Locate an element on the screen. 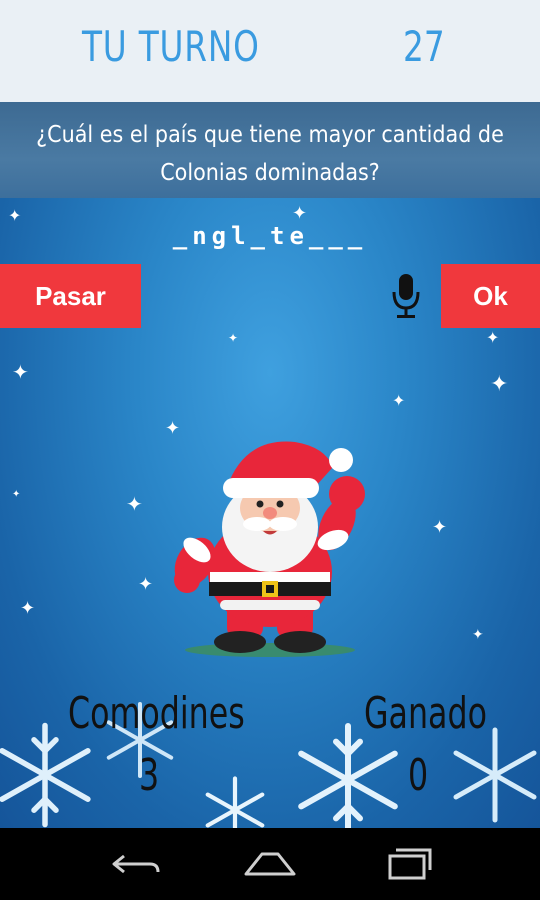 The image size is (540, 900). ok-button: Ok is located at coordinates (490, 296).